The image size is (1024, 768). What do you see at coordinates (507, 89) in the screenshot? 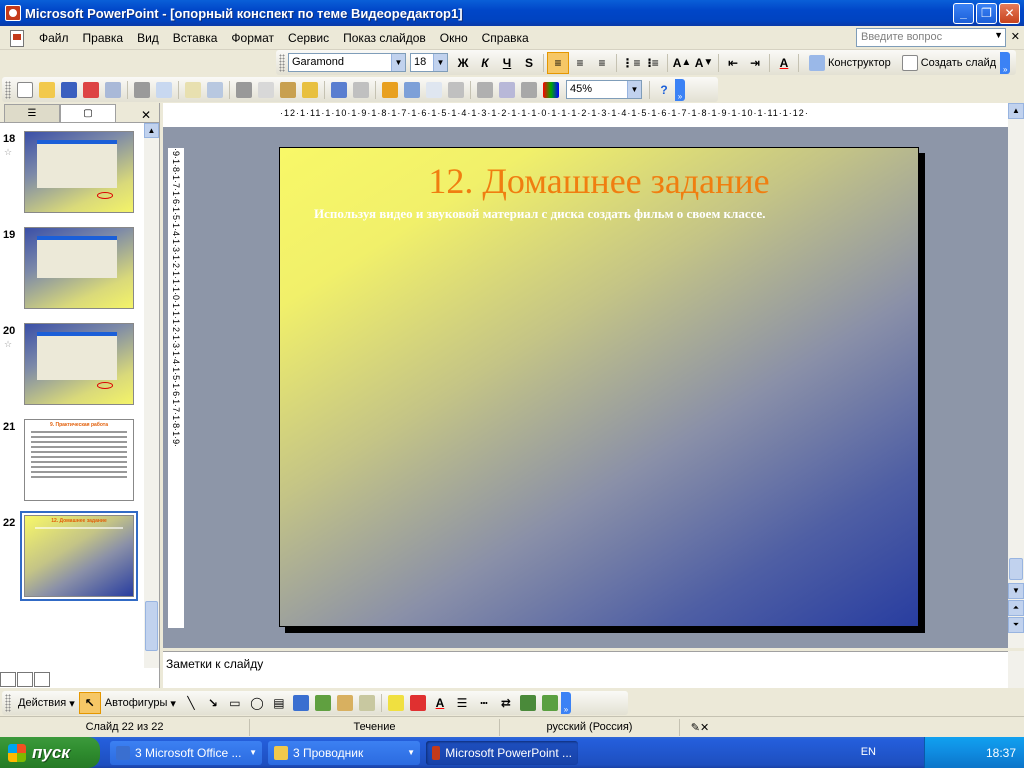
I see `show-formatting-icon` at bounding box center [507, 89].